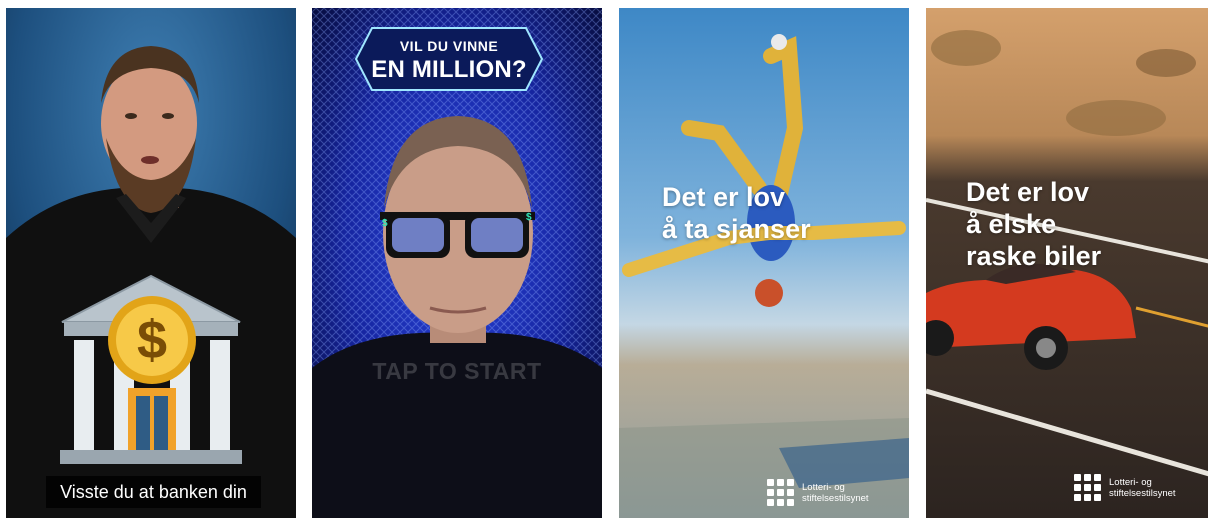 The height and width of the screenshot is (518, 1208). Describe the element at coordinates (736, 213) in the screenshot. I see `headline: Det er lov å ta sjanser` at that location.